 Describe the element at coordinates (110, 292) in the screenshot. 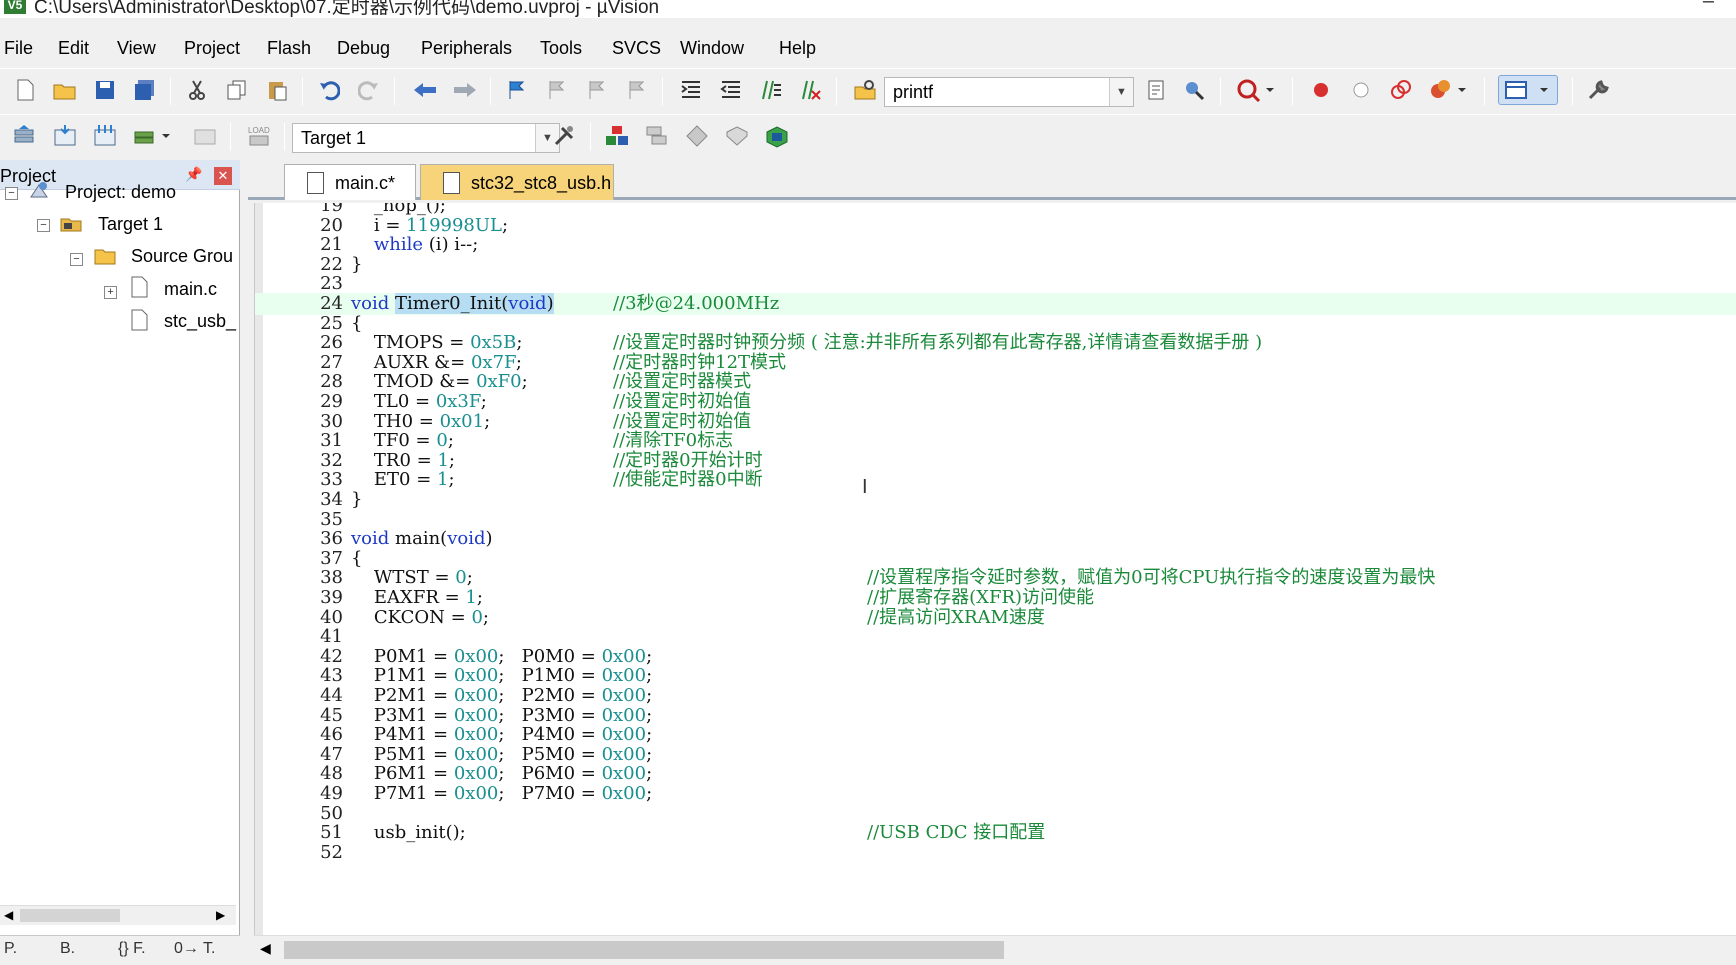

I see `expand-icon: +` at that location.